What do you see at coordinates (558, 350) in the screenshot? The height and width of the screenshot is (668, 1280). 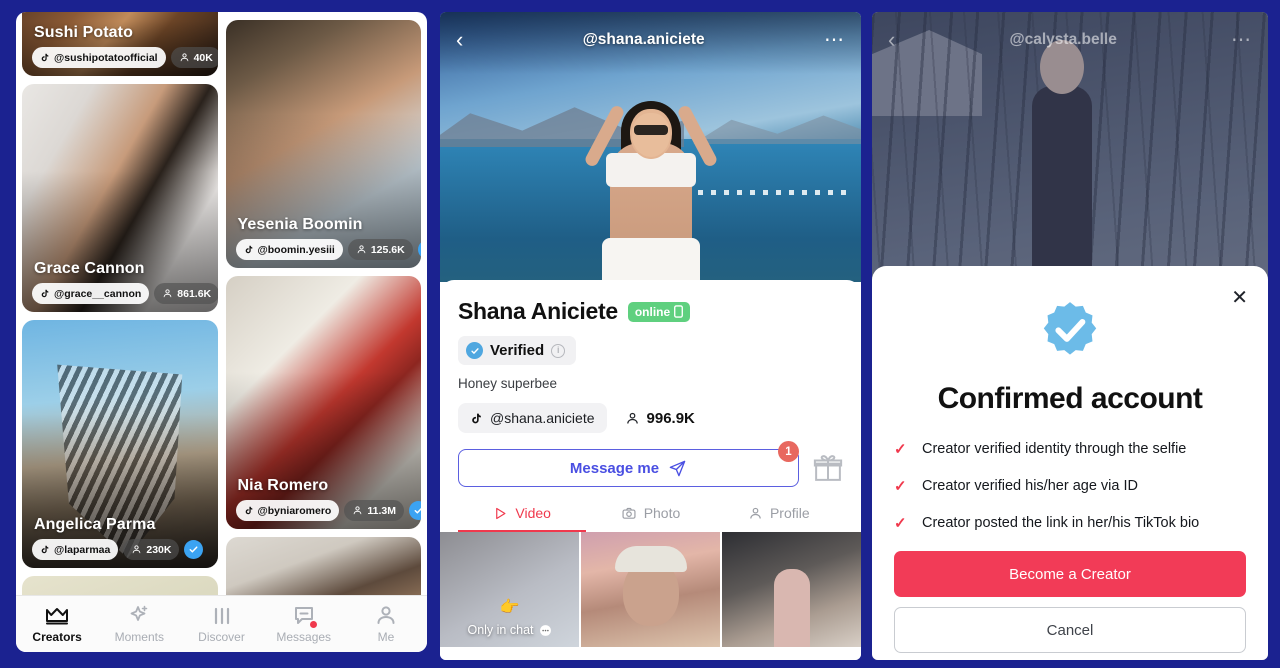 I see `info-icon: i` at bounding box center [558, 350].